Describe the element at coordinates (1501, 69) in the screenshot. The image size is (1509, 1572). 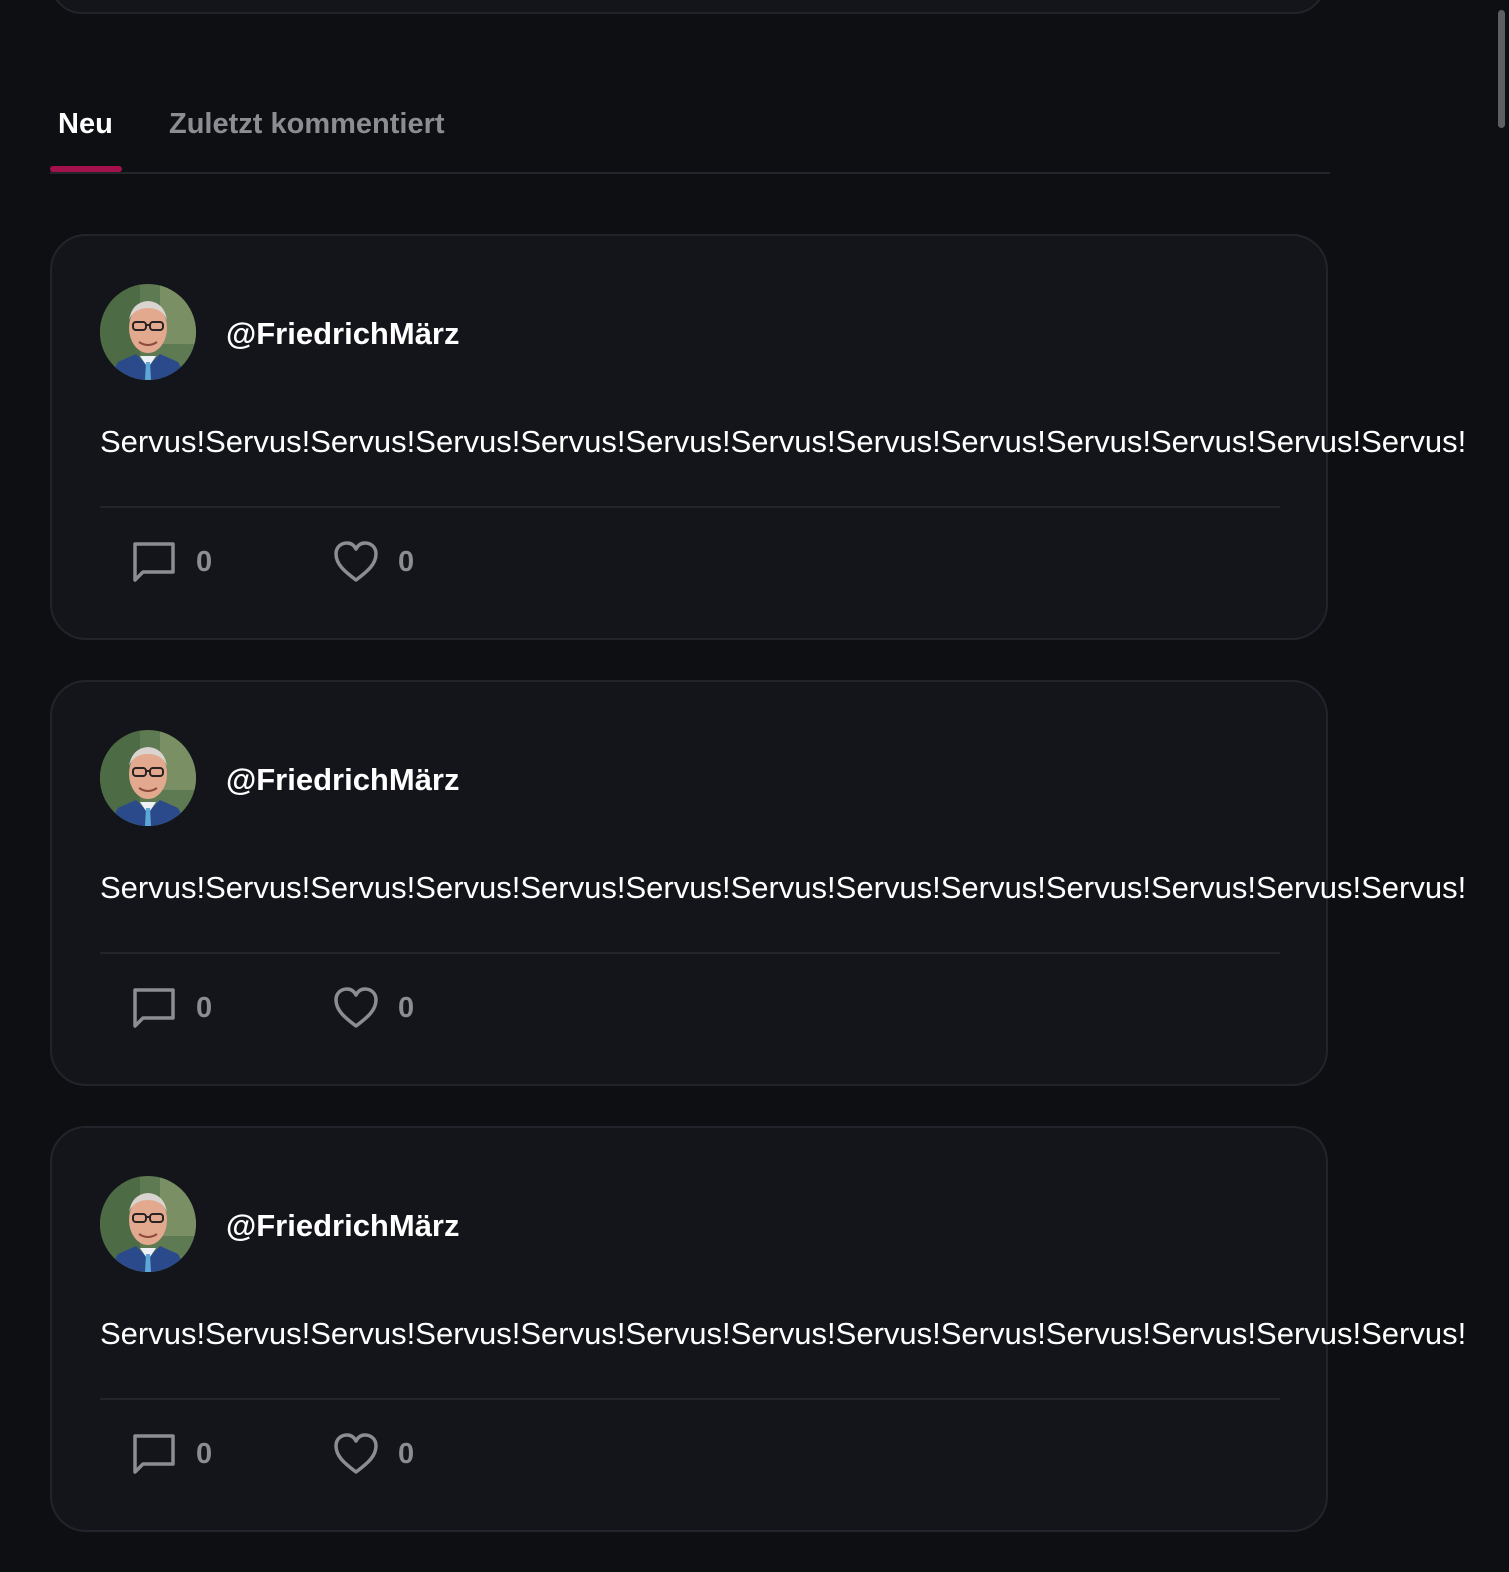
I see `scrollbar-thumb` at that location.